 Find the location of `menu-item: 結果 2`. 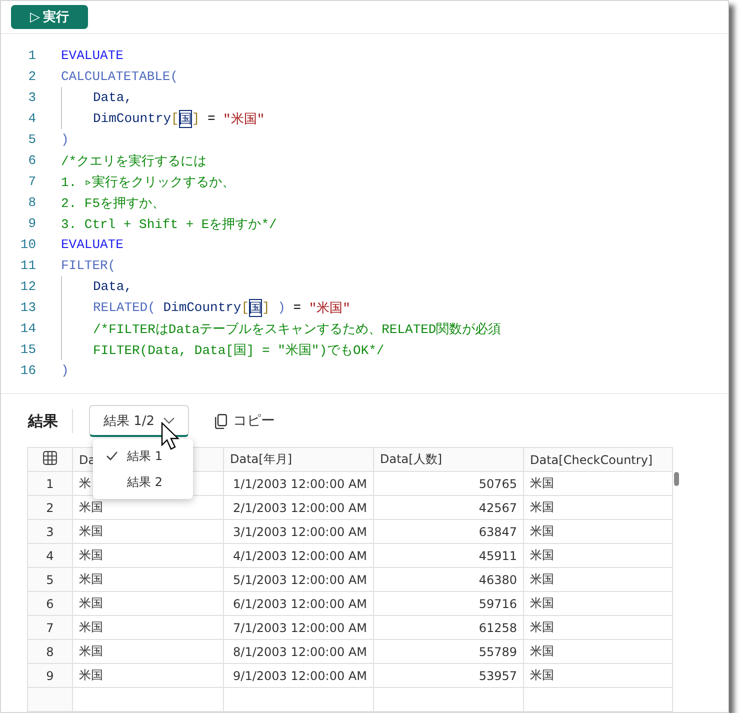

menu-item: 結果 2 is located at coordinates (143, 482).